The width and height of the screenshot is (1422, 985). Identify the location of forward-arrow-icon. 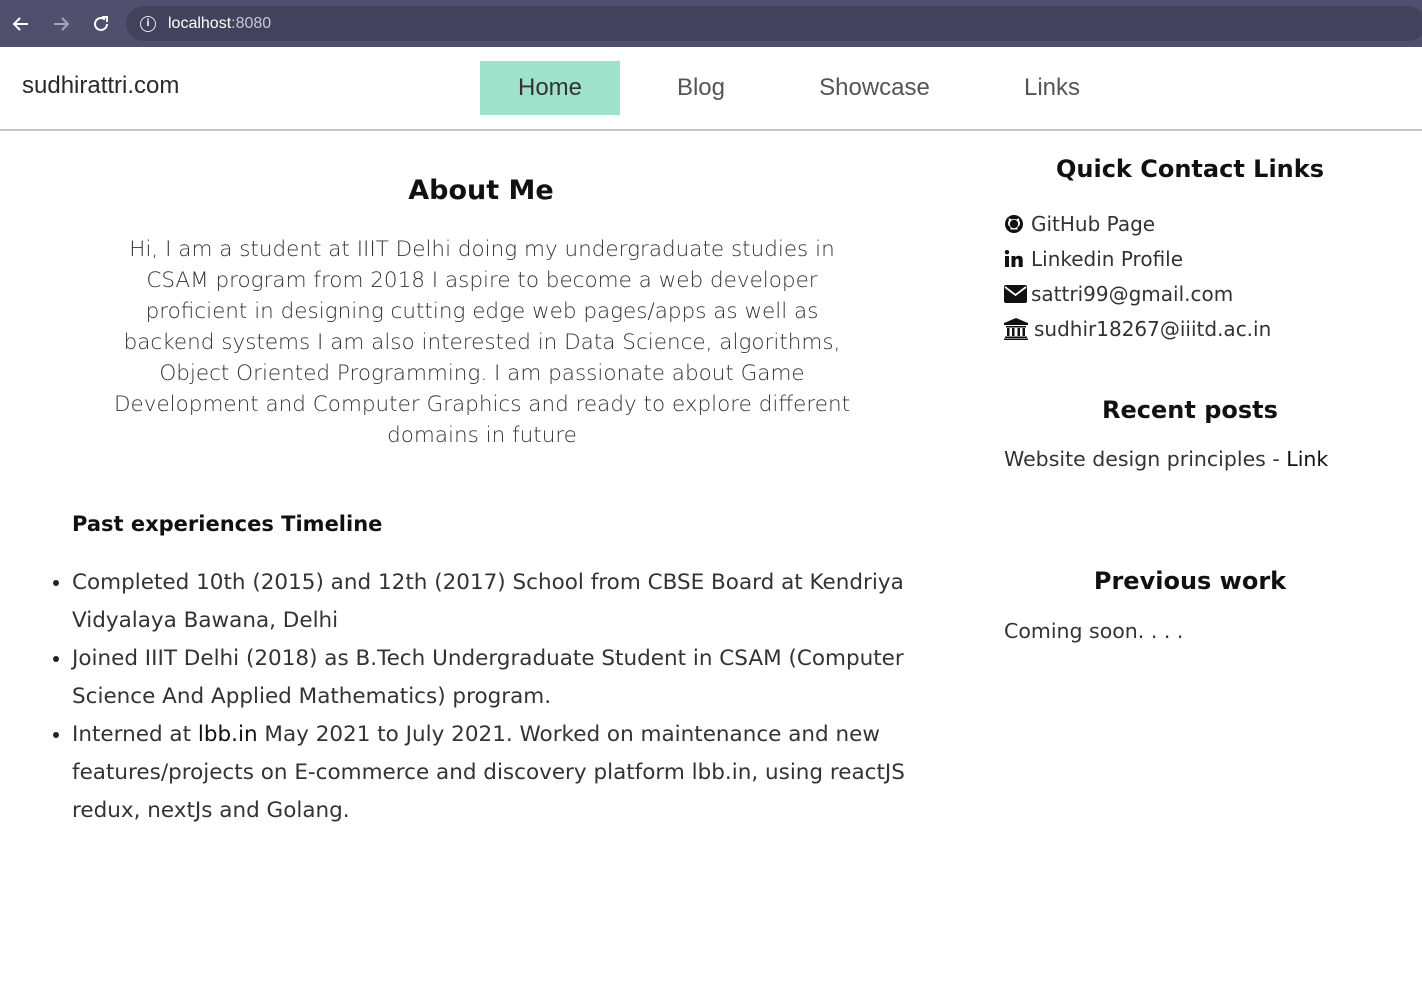
(61, 24).